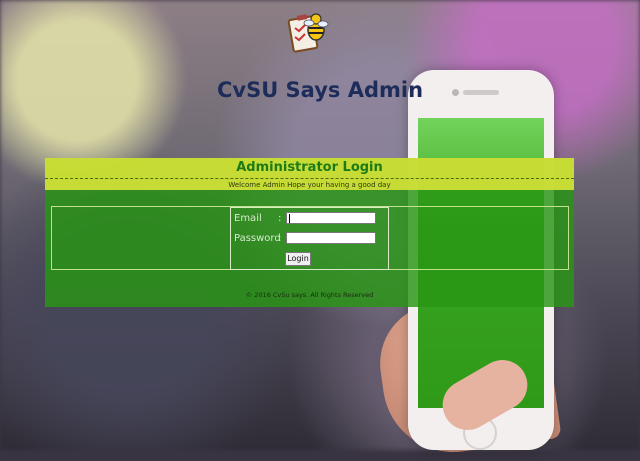  Describe the element at coordinates (257, 238) in the screenshot. I see `password-label: Password` at that location.